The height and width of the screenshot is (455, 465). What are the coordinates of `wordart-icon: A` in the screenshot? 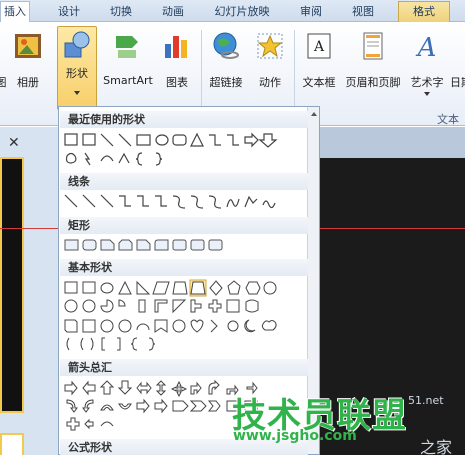 It's located at (426, 47).